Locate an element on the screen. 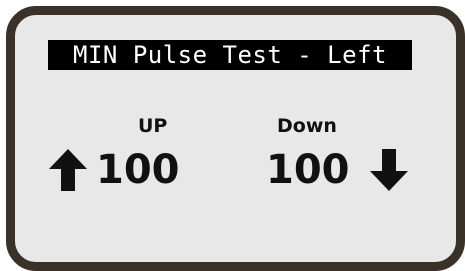  up-label: UP is located at coordinates (153, 126).